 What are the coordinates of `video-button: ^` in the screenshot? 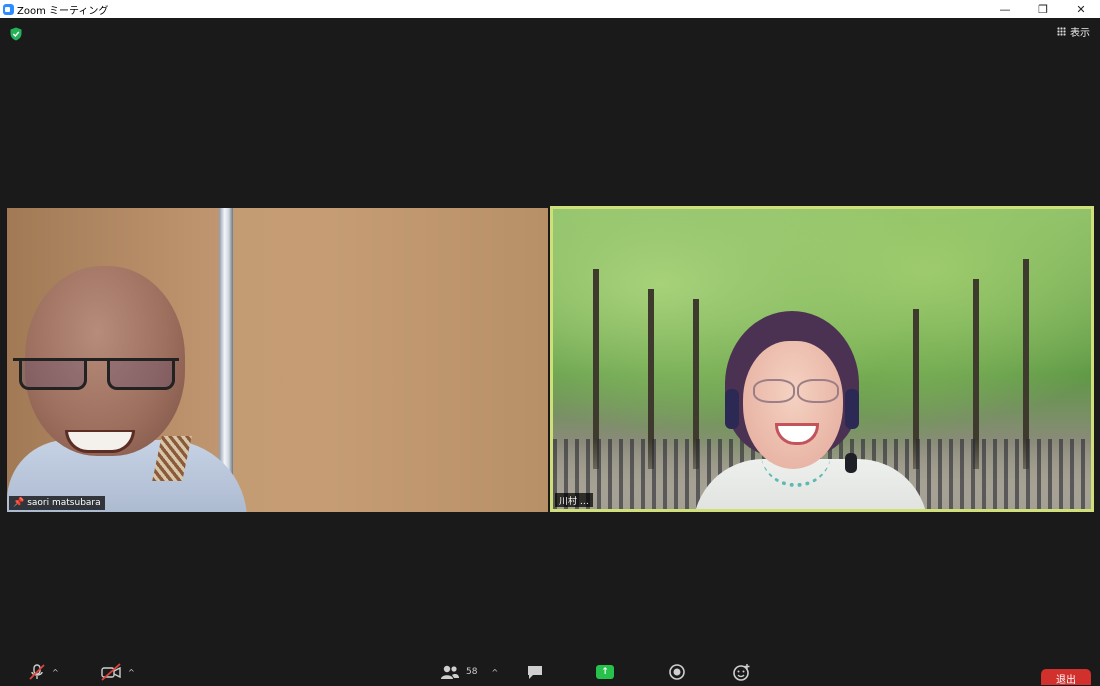 It's located at (117, 672).